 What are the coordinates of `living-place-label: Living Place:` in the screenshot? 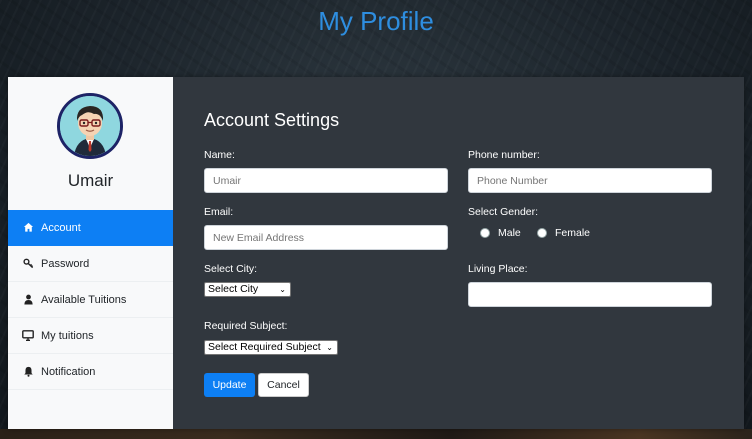 It's located at (498, 269).